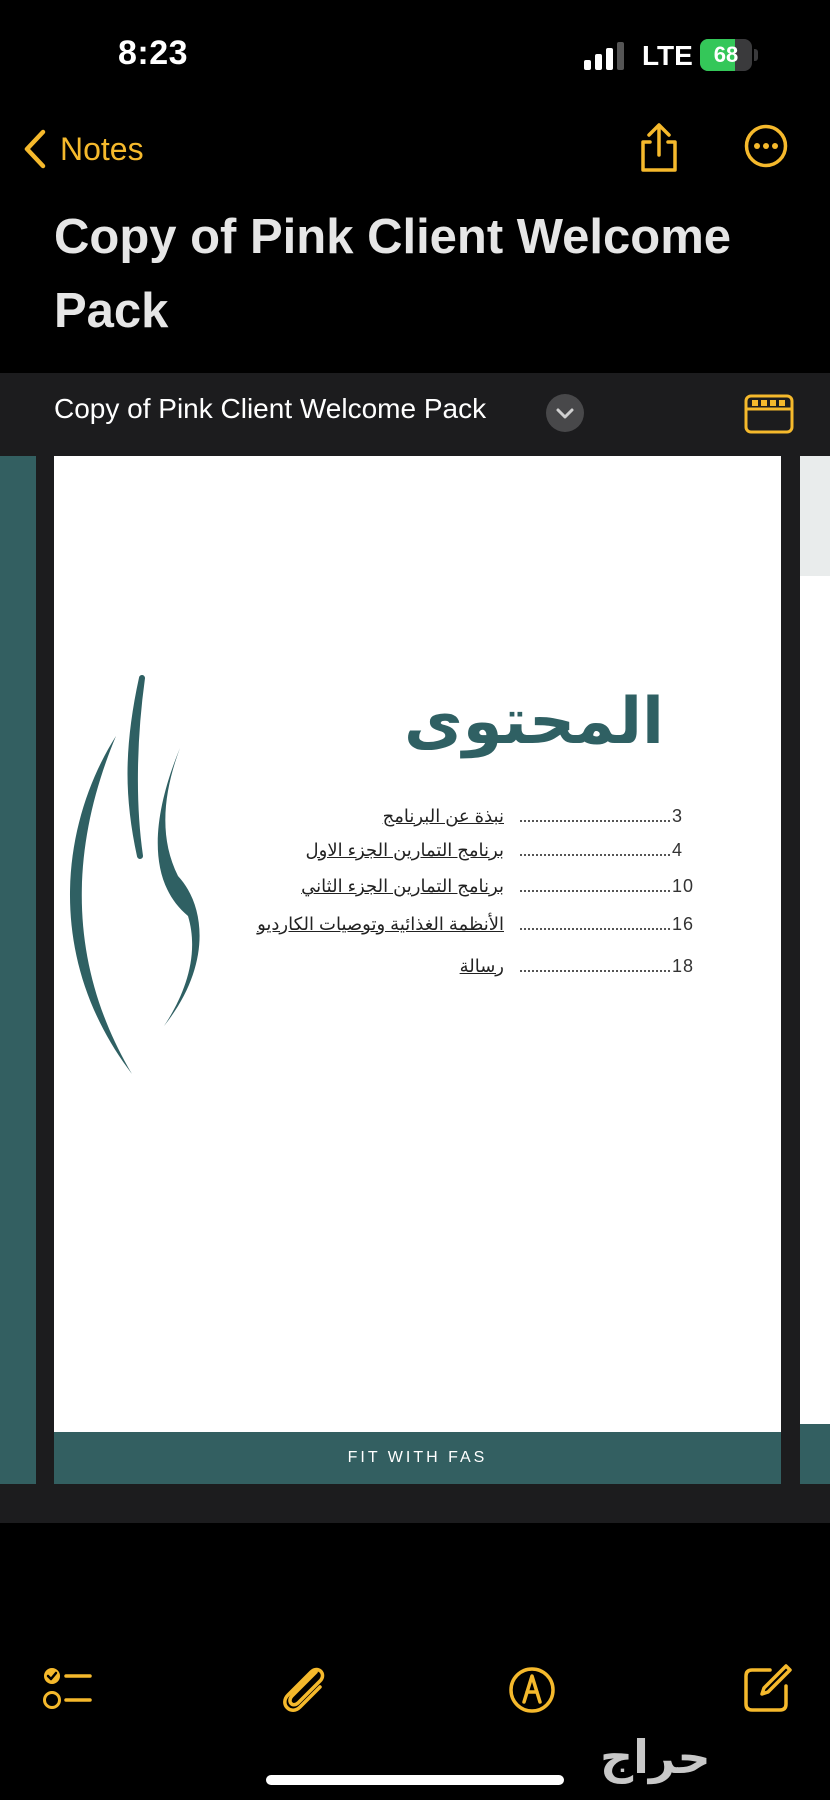  I want to click on toc-item-label: الأنظمة الغذائية وتوصيات الكارديو, so click(380, 924).